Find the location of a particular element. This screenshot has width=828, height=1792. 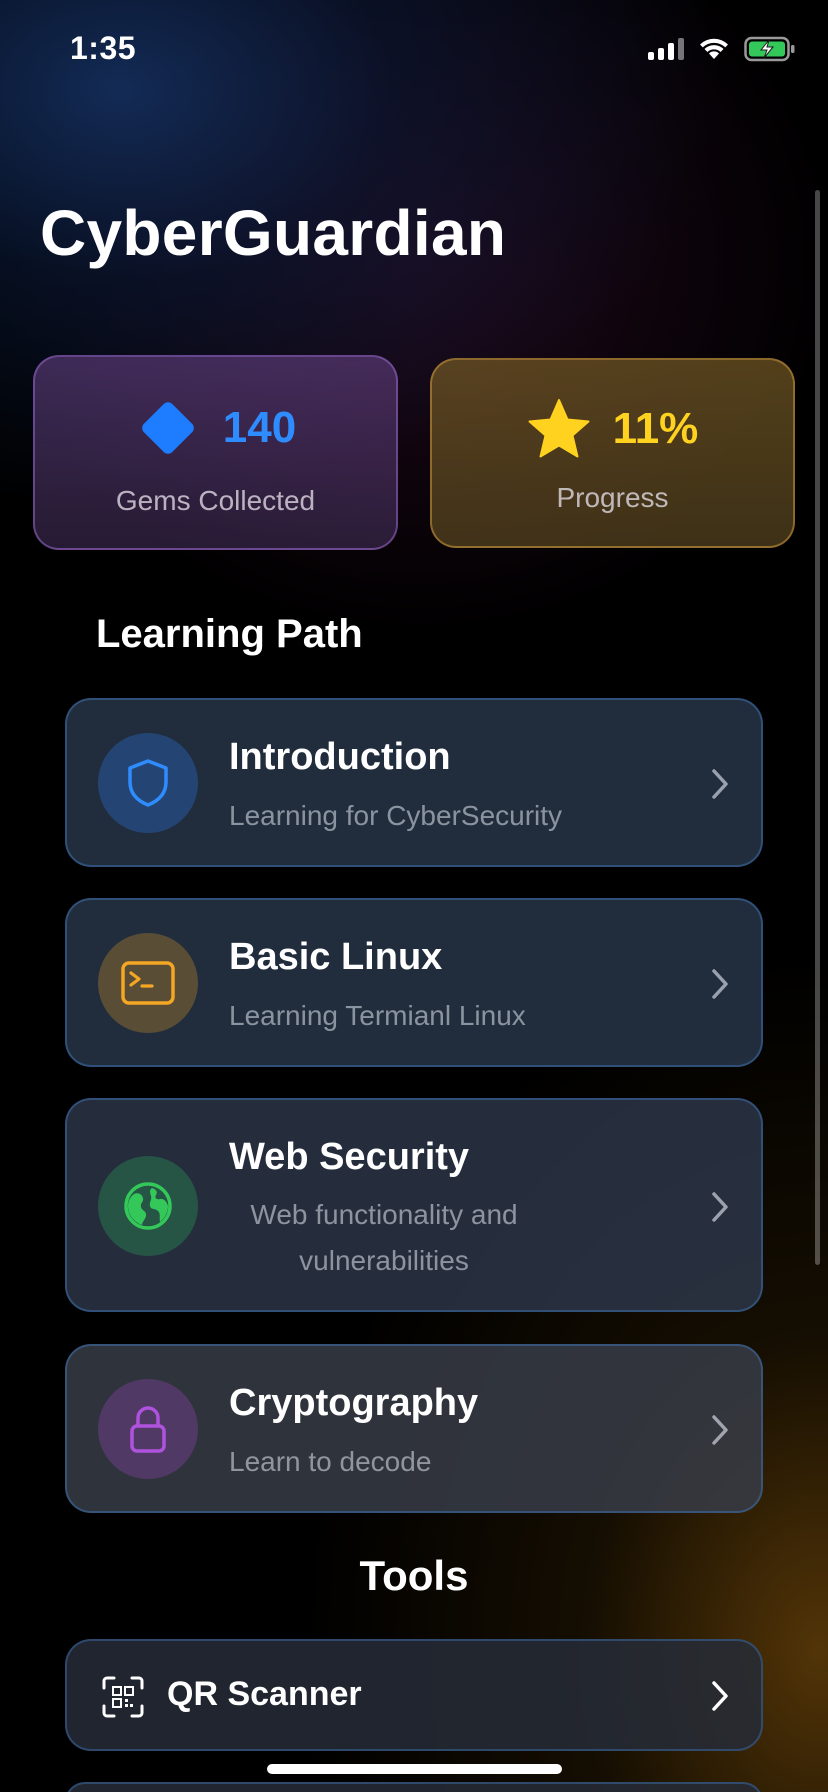

basic-linux-icon-badge is located at coordinates (148, 983).